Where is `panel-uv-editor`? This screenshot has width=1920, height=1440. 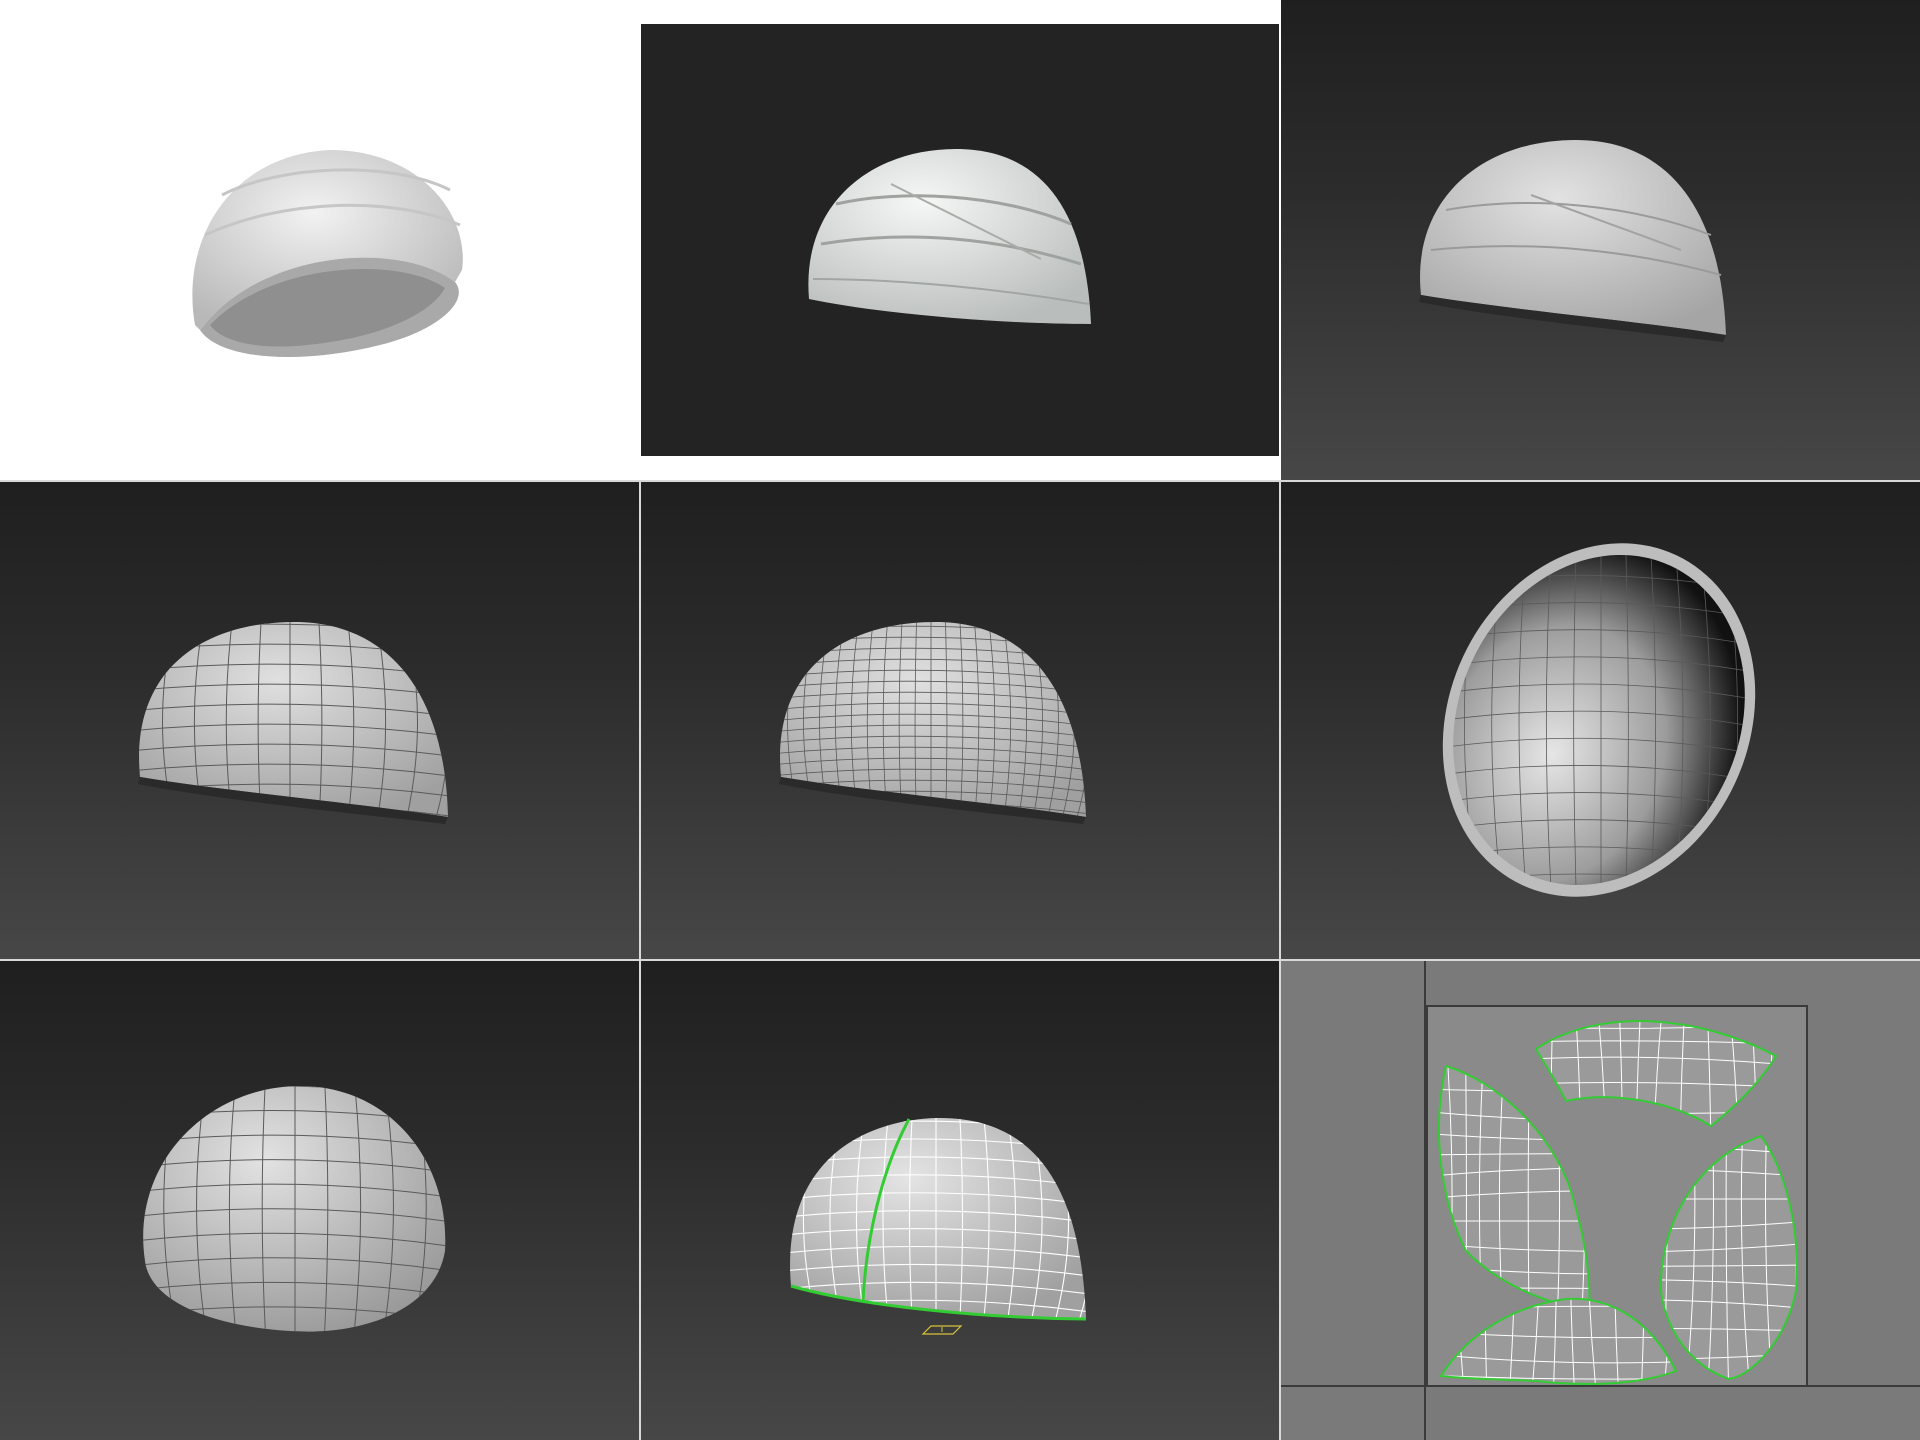 panel-uv-editor is located at coordinates (1600, 1200).